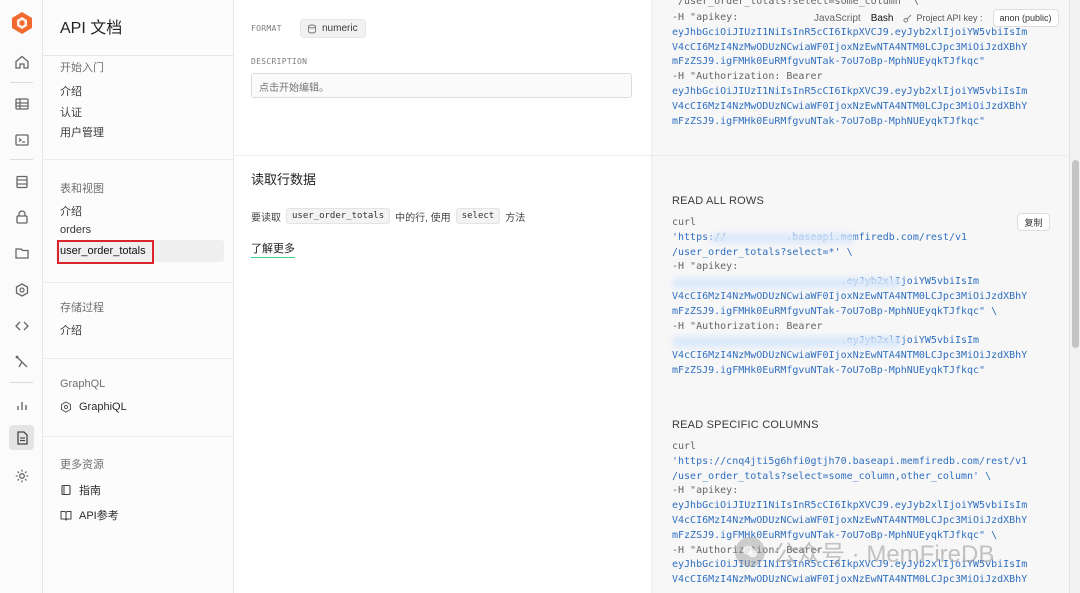  What do you see at coordinates (338, 216) in the screenshot?
I see `table-name-code: user_order_totals` at bounding box center [338, 216].